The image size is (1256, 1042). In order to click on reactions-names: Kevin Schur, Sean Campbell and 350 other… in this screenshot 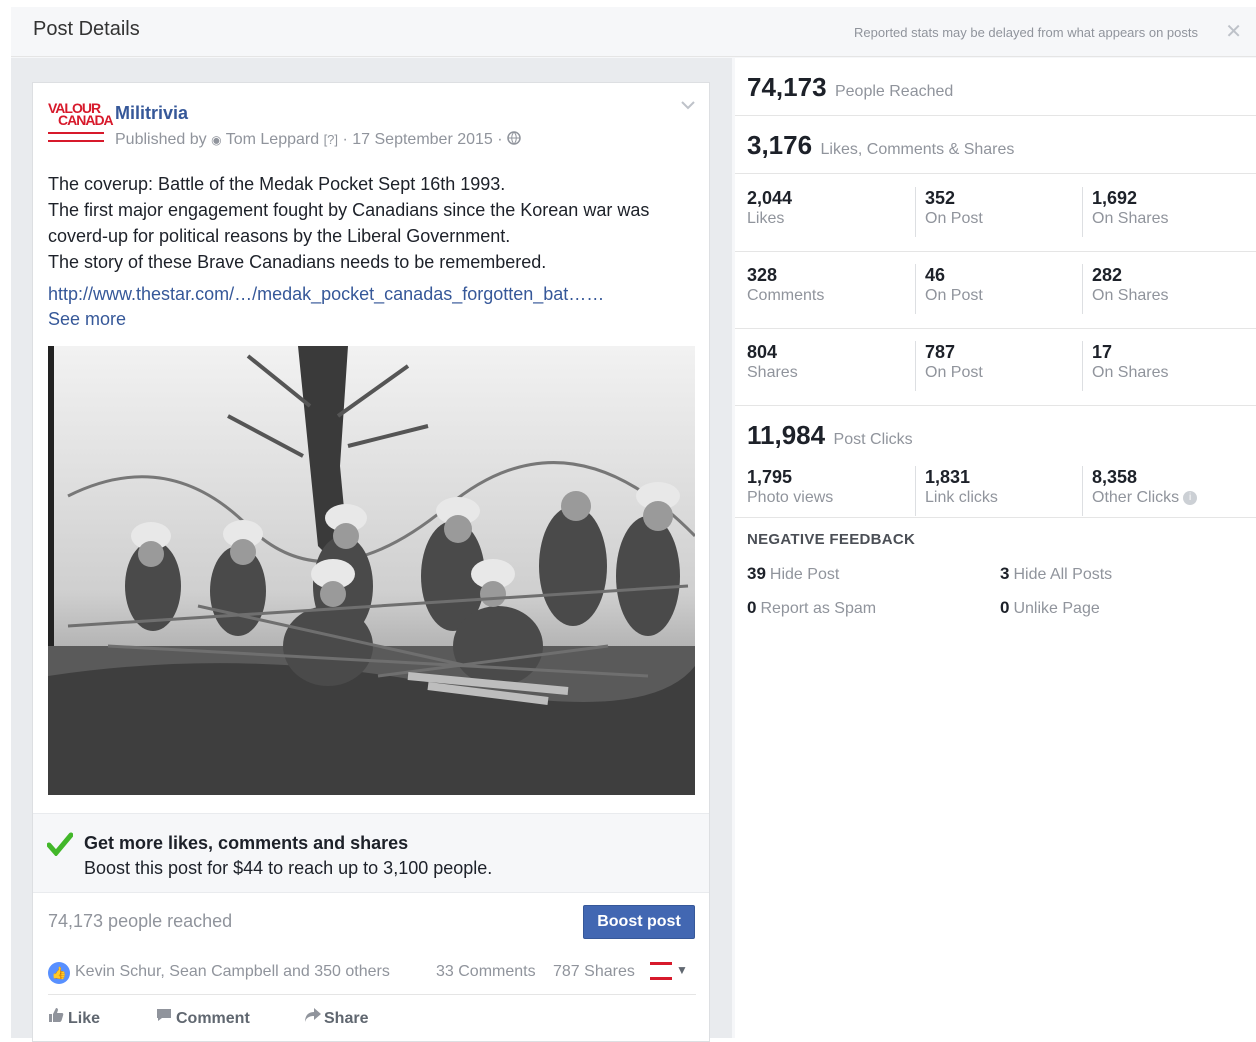, I will do `click(232, 972)`.